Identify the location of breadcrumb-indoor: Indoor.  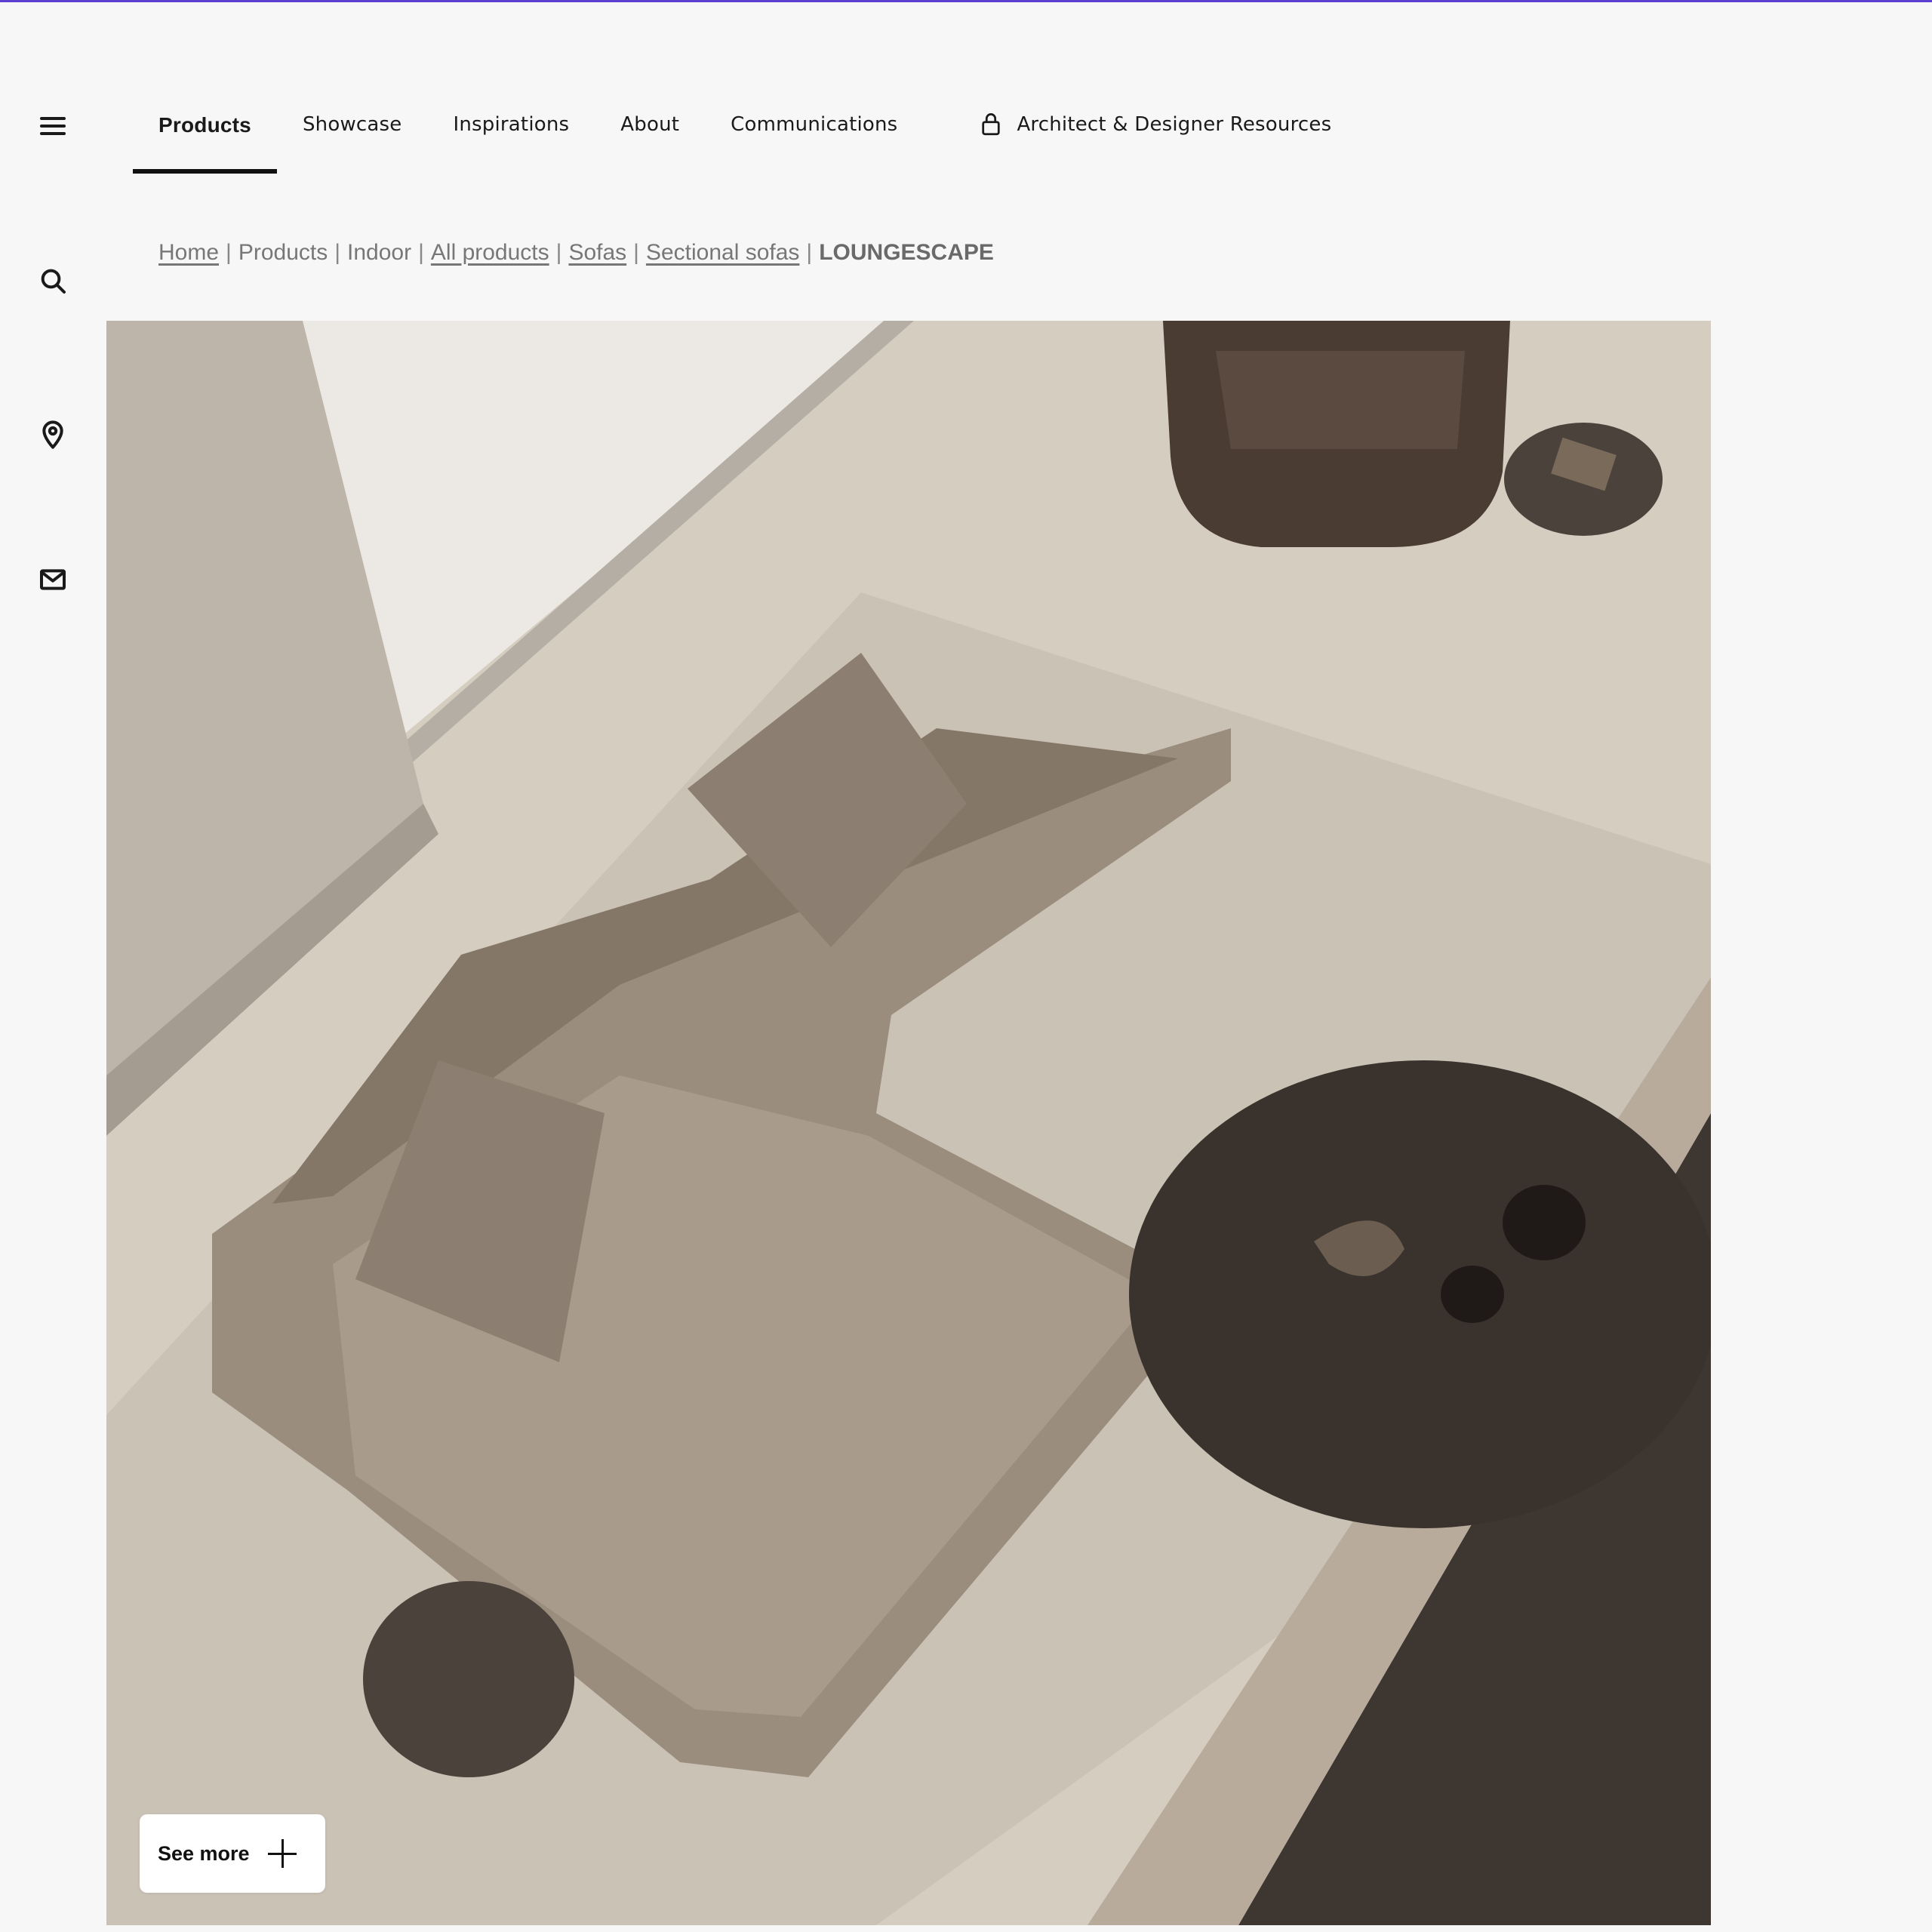
(379, 252).